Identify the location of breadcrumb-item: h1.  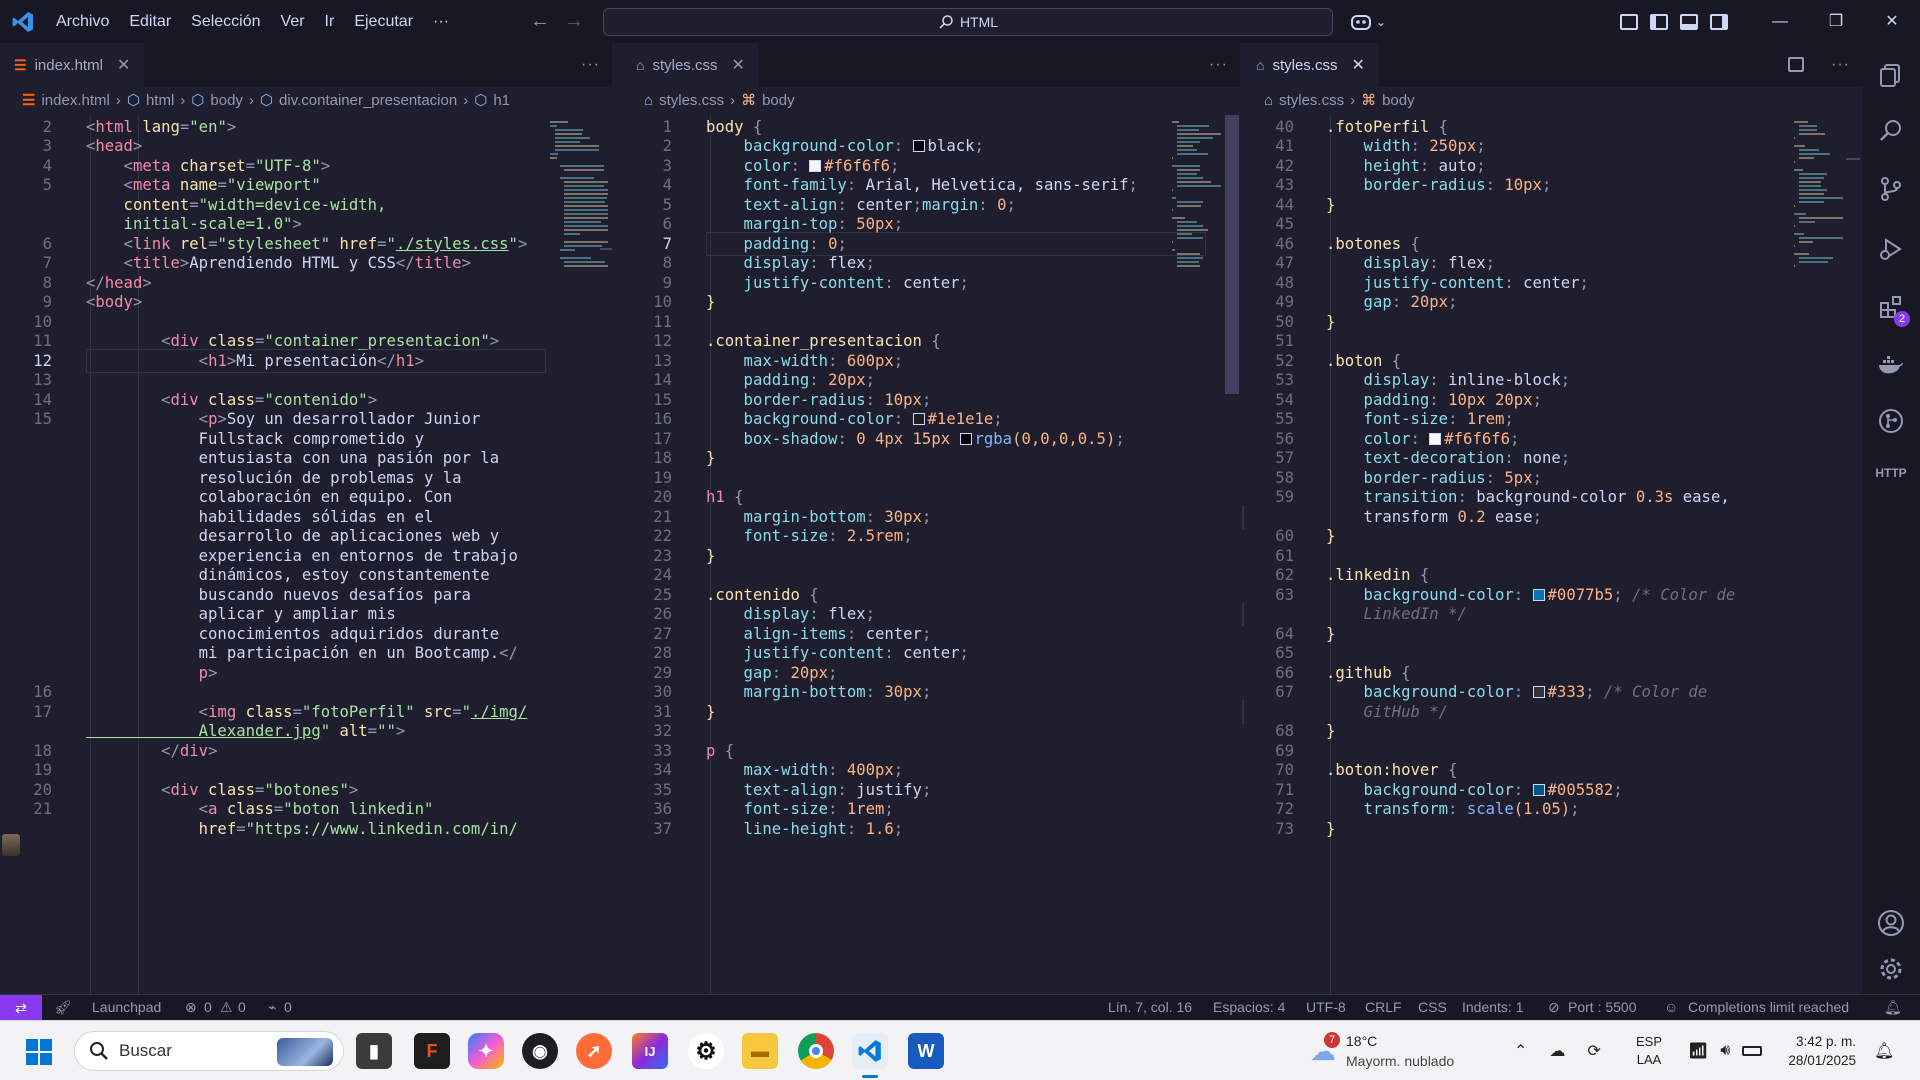
(501, 100).